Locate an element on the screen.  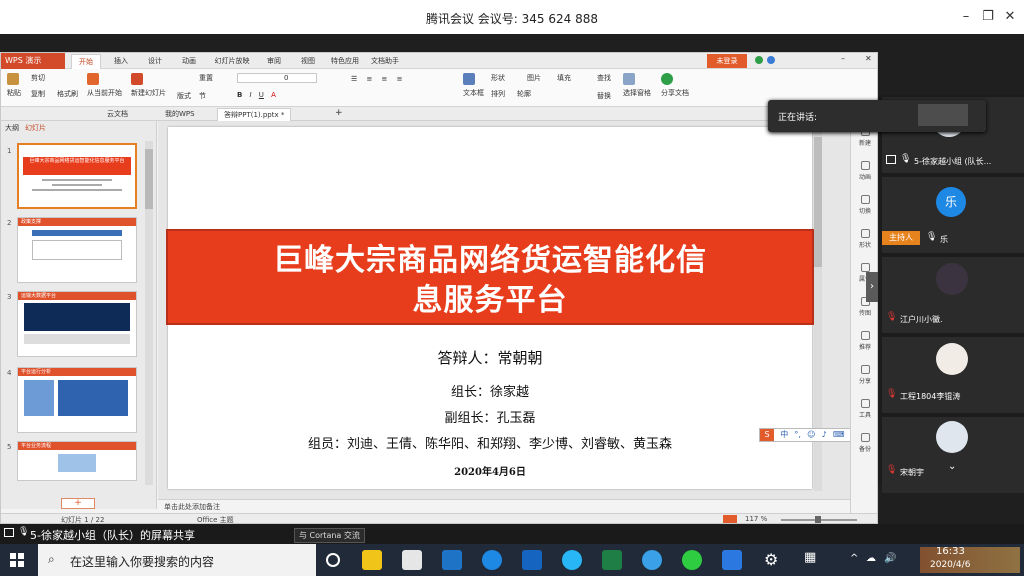
fill-button: 填充 is located at coordinates (564, 78).